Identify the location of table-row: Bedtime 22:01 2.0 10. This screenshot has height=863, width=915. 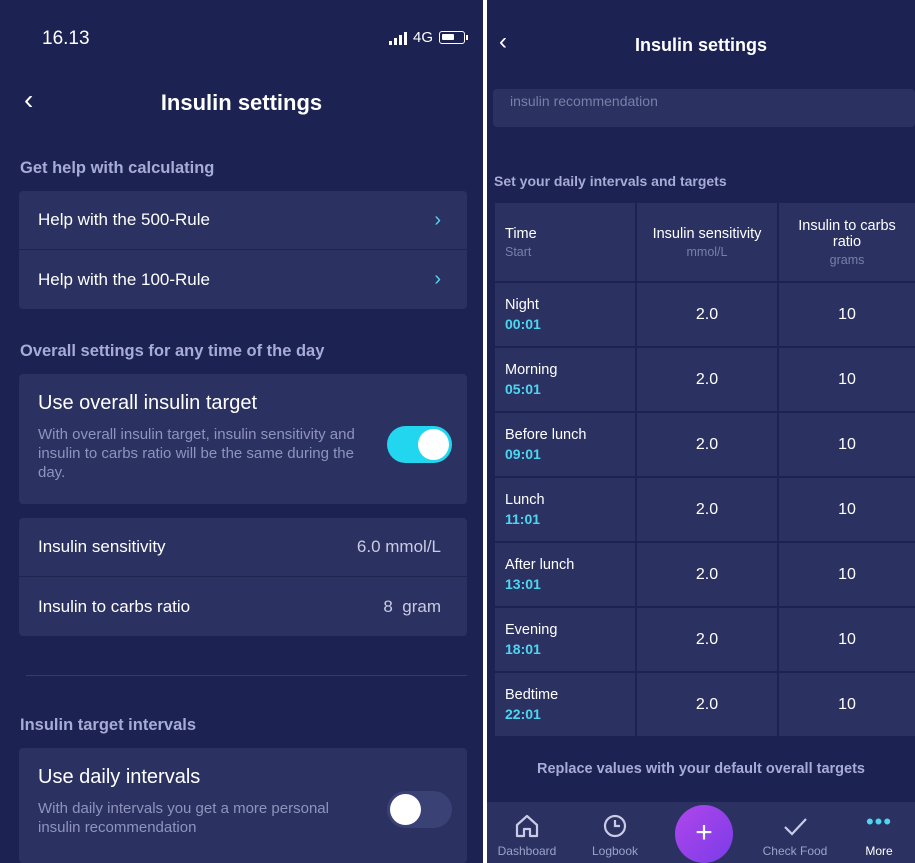
(704, 704).